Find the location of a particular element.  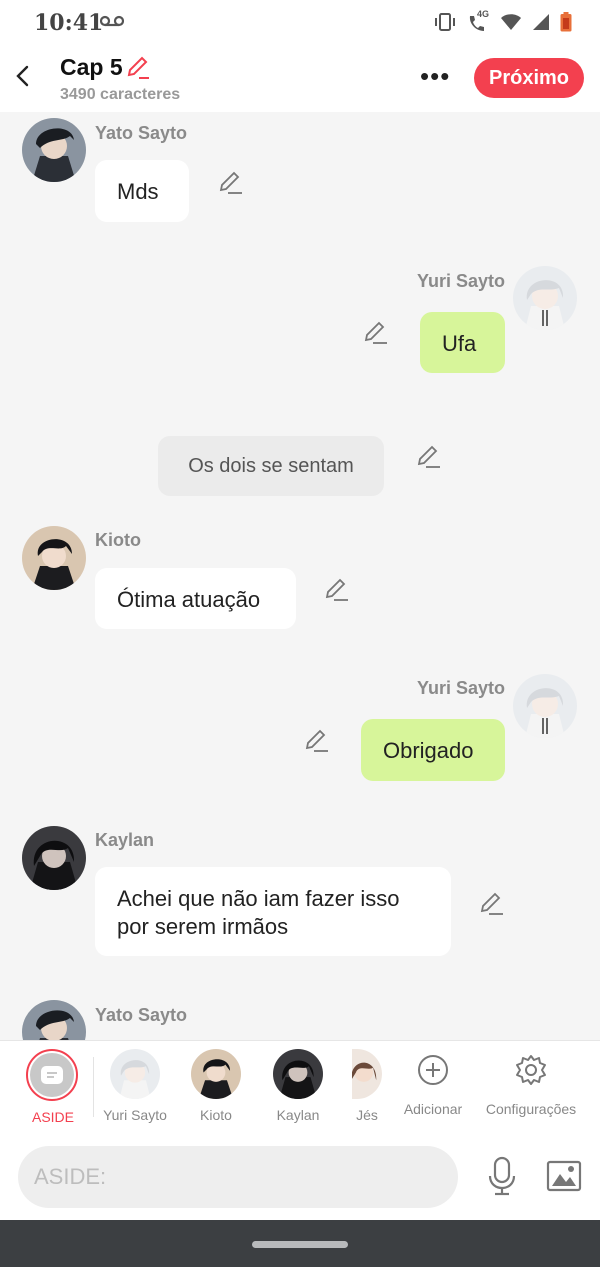

message-bubble: Mds is located at coordinates (142, 191).